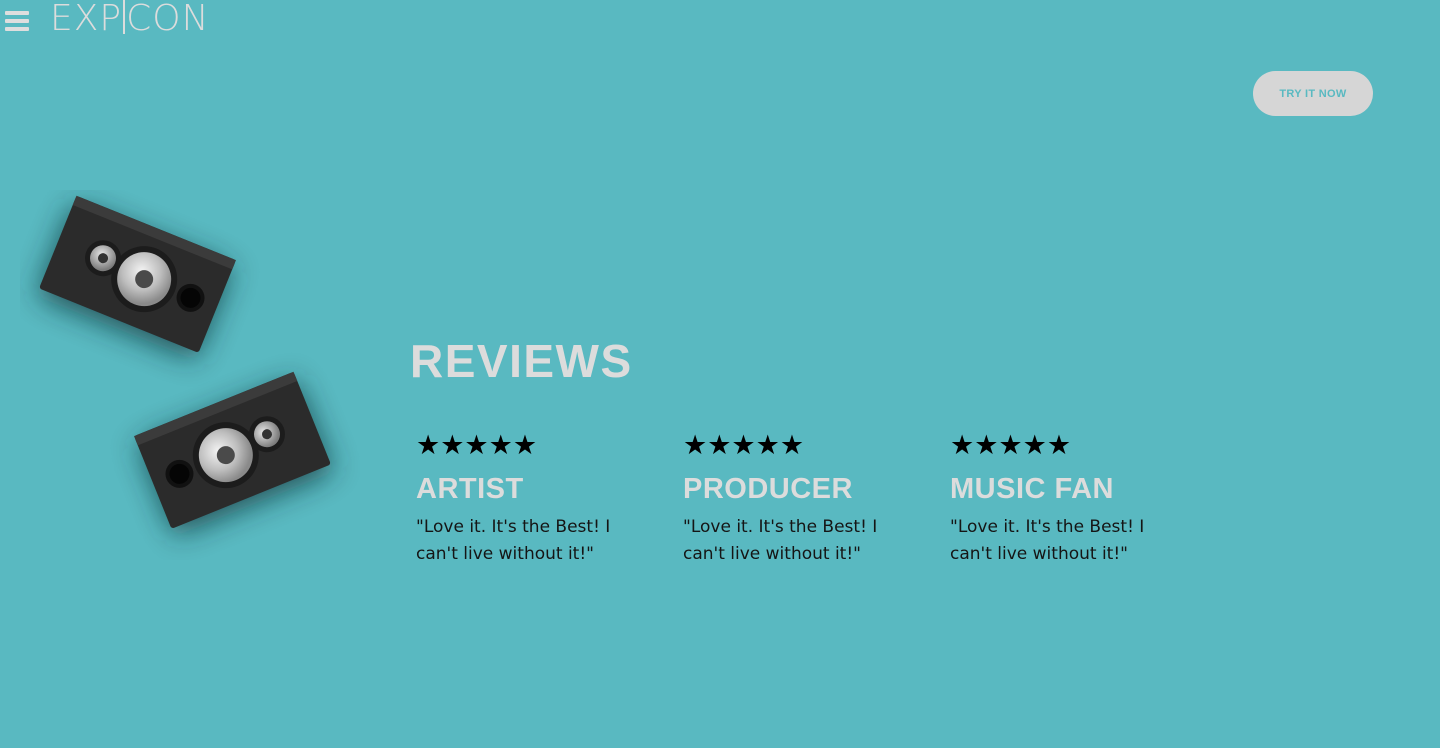 The width and height of the screenshot is (1440, 748). I want to click on logo: EXP CON, so click(130, 19).